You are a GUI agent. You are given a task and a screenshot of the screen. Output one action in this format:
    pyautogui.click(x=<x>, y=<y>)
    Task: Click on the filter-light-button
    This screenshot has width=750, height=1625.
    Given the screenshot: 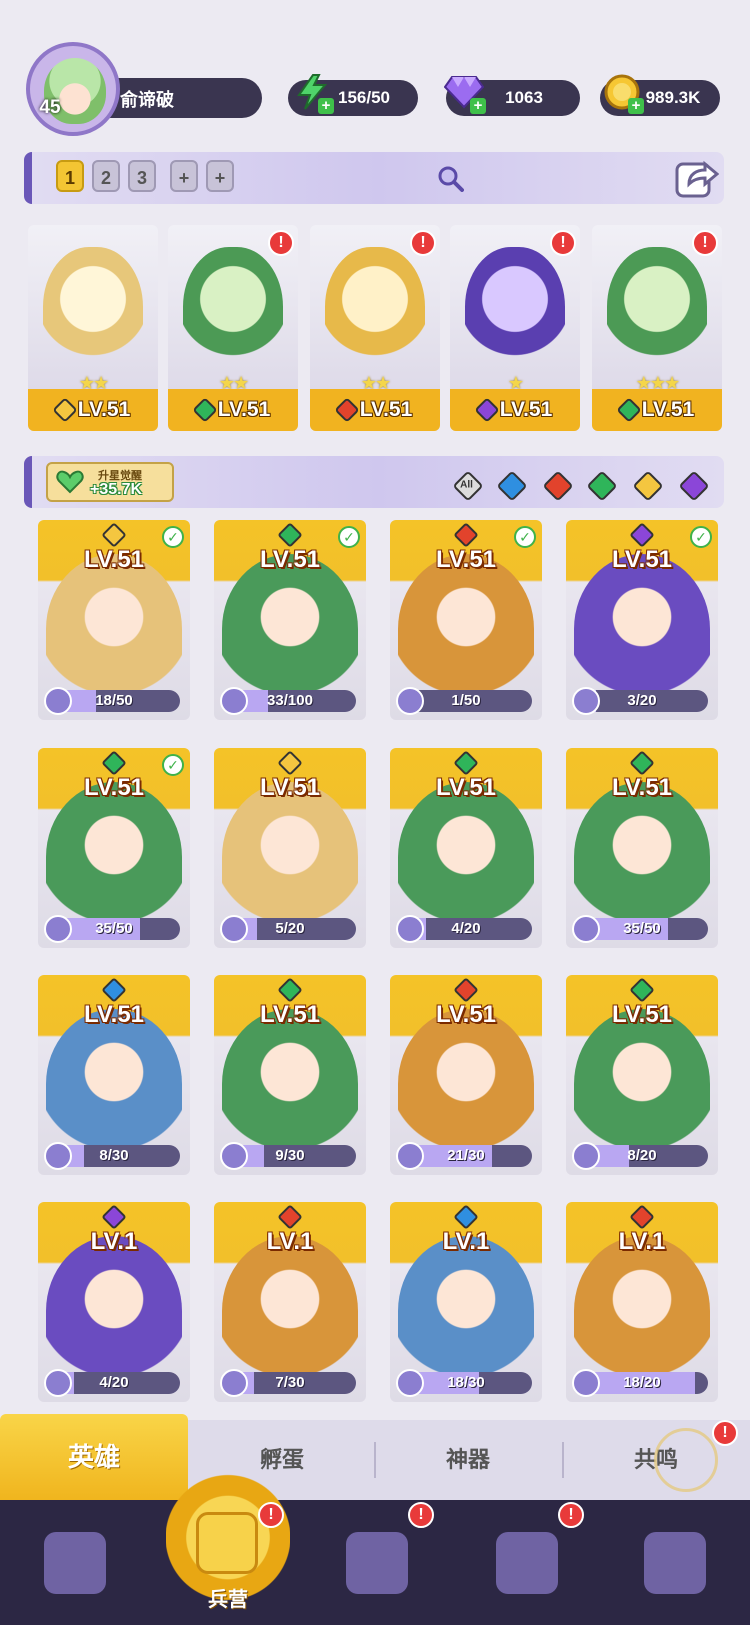 What is the action you would take?
    pyautogui.click(x=648, y=486)
    